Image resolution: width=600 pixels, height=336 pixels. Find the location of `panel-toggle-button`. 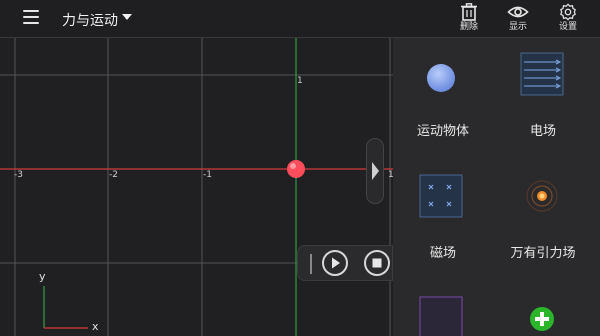

panel-toggle-button is located at coordinates (375, 171).